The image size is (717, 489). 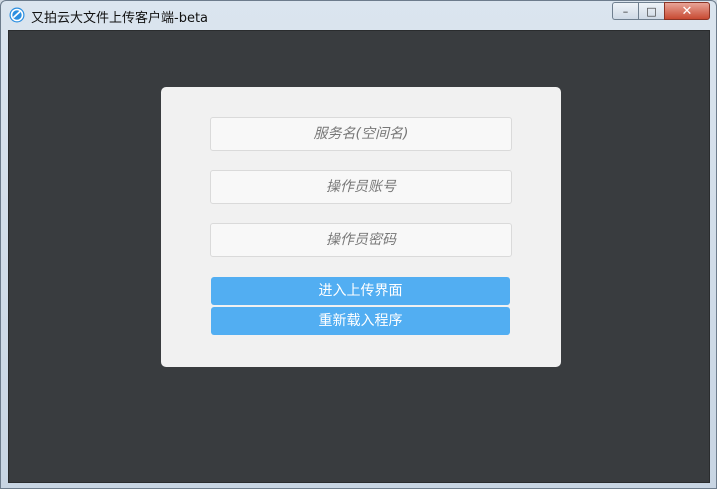 I want to click on close-button: ✕, so click(x=687, y=11).